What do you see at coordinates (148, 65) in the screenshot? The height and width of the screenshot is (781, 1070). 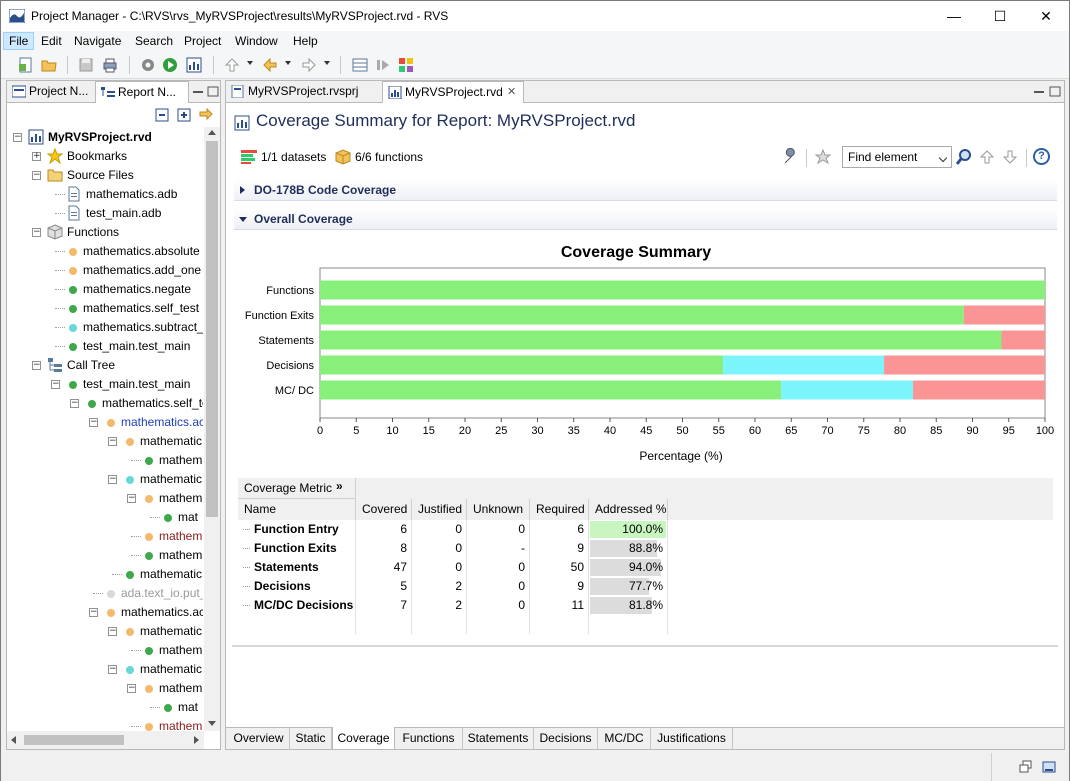 I see `settings-gear-icon` at bounding box center [148, 65].